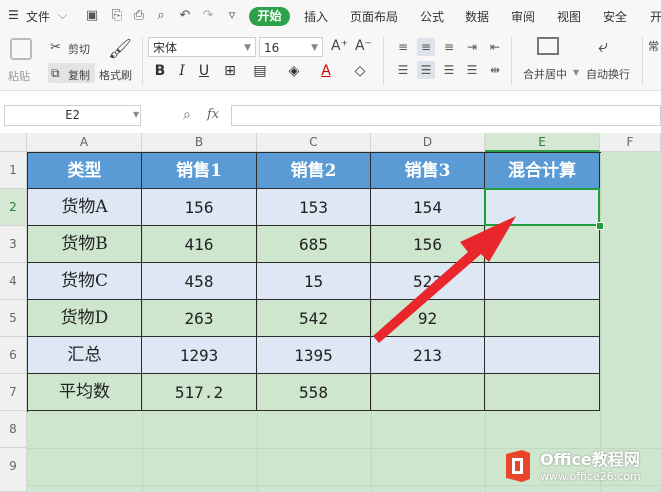 The height and width of the screenshot is (492, 661). What do you see at coordinates (590, 459) in the screenshot?
I see `watermark-brand: Office教程网` at bounding box center [590, 459].